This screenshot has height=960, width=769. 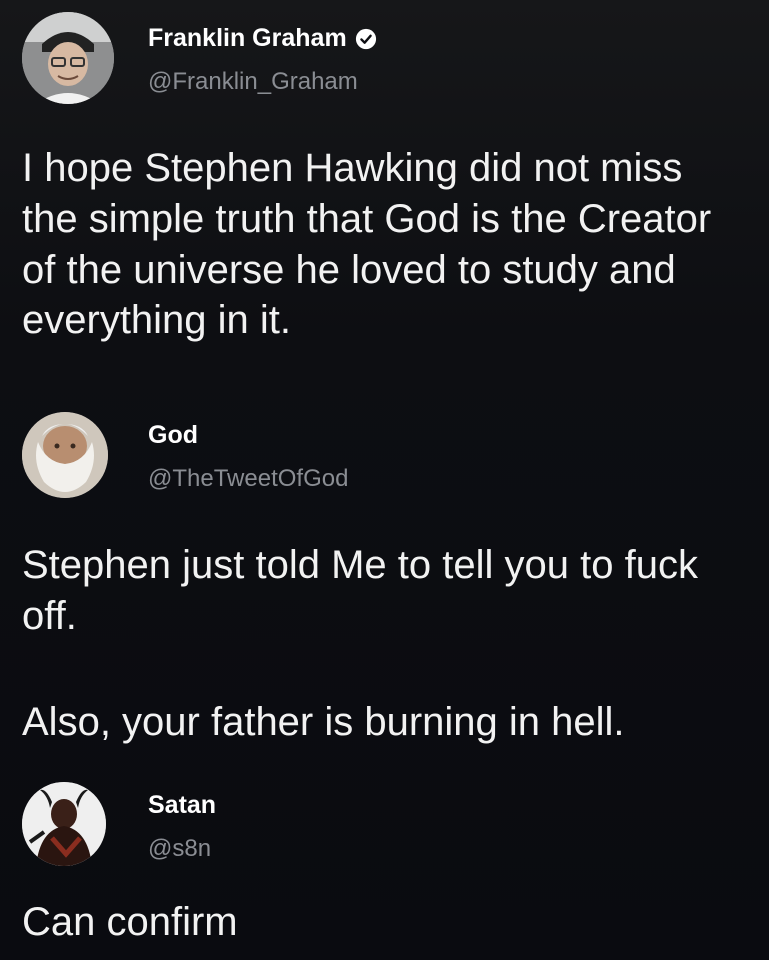 I want to click on handle: @Franklin_Graham, so click(x=253, y=82).